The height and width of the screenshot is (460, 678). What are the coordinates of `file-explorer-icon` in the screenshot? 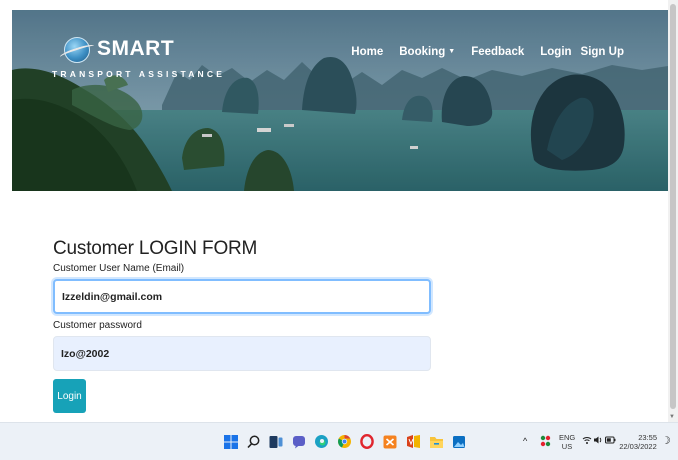 It's located at (436, 441).